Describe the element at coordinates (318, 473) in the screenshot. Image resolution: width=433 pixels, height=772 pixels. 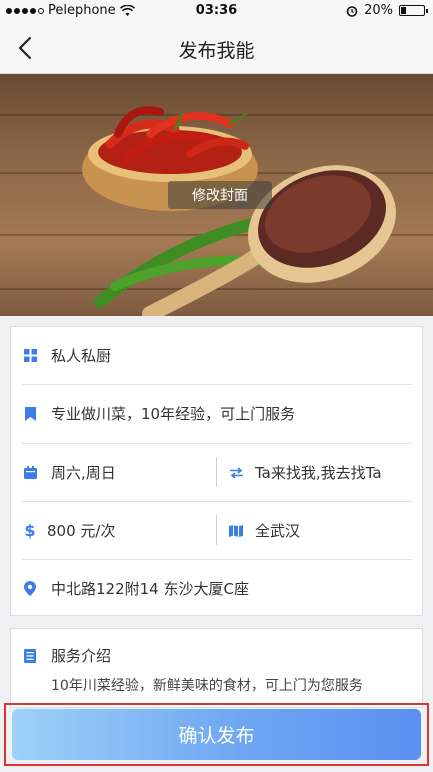
I see `meeting-mode-value: Ta来找我,我去找Ta` at that location.